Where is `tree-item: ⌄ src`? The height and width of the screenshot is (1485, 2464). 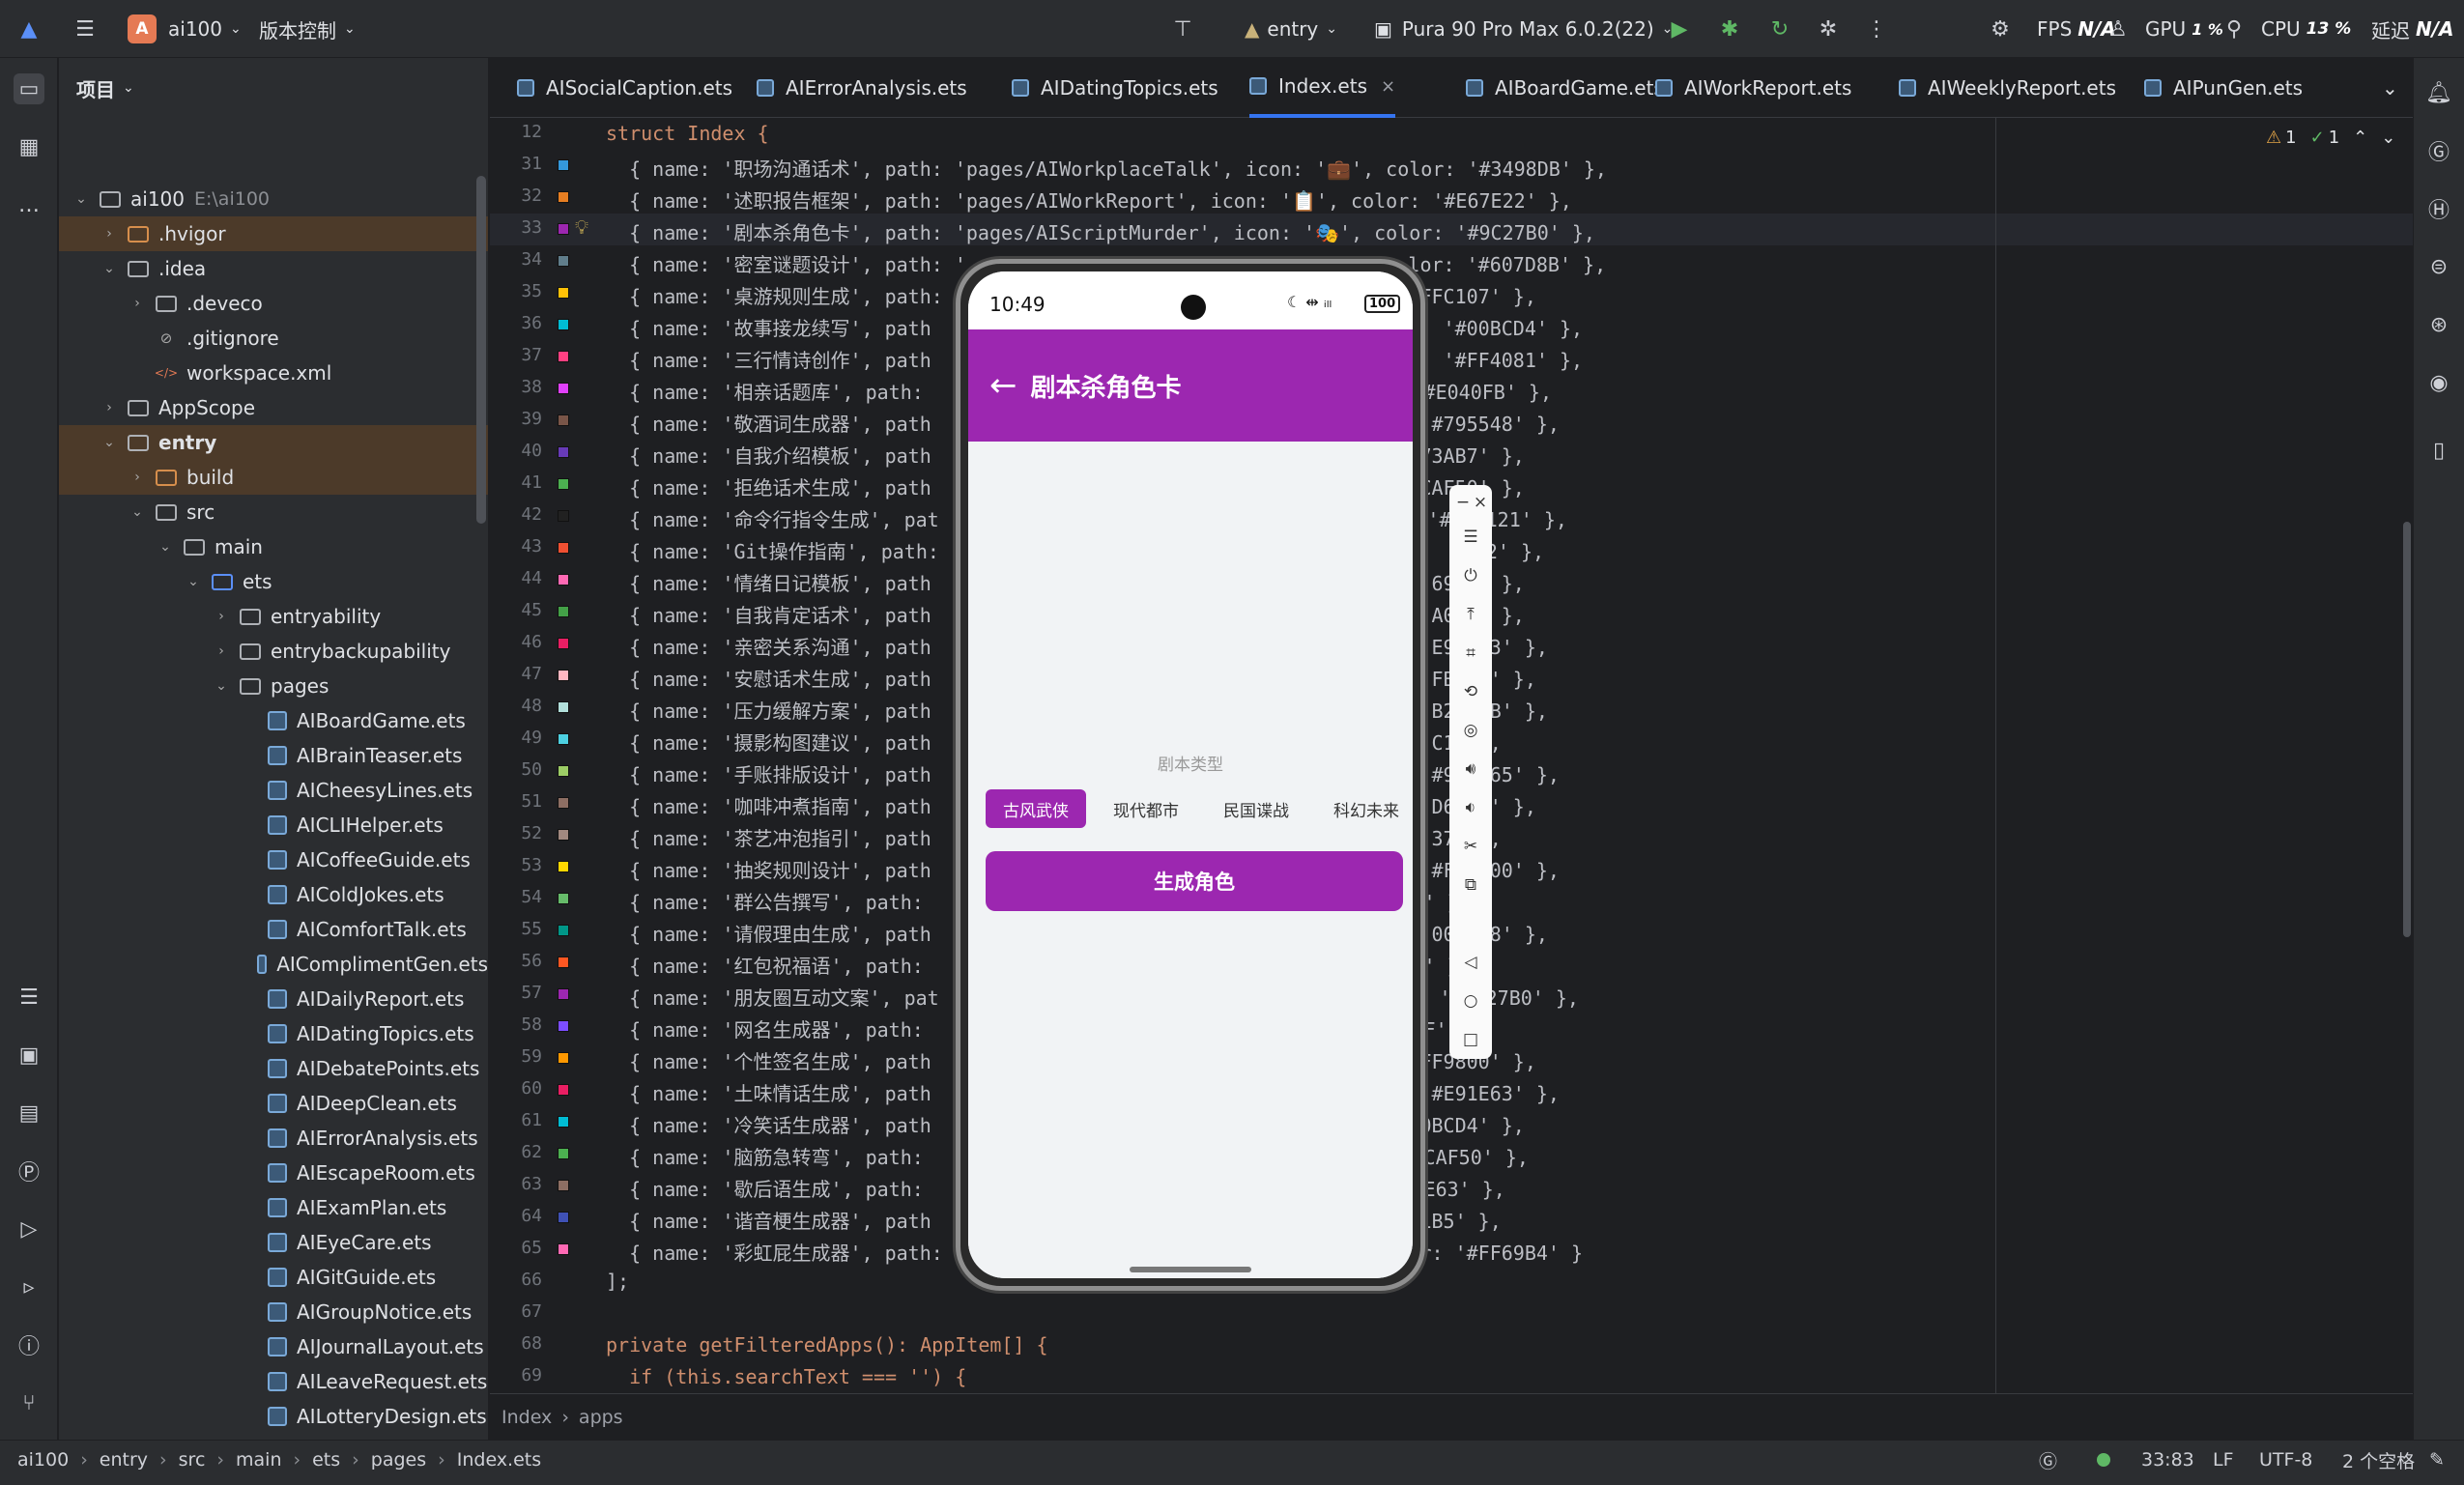
tree-item: ⌄ src is located at coordinates (273, 512).